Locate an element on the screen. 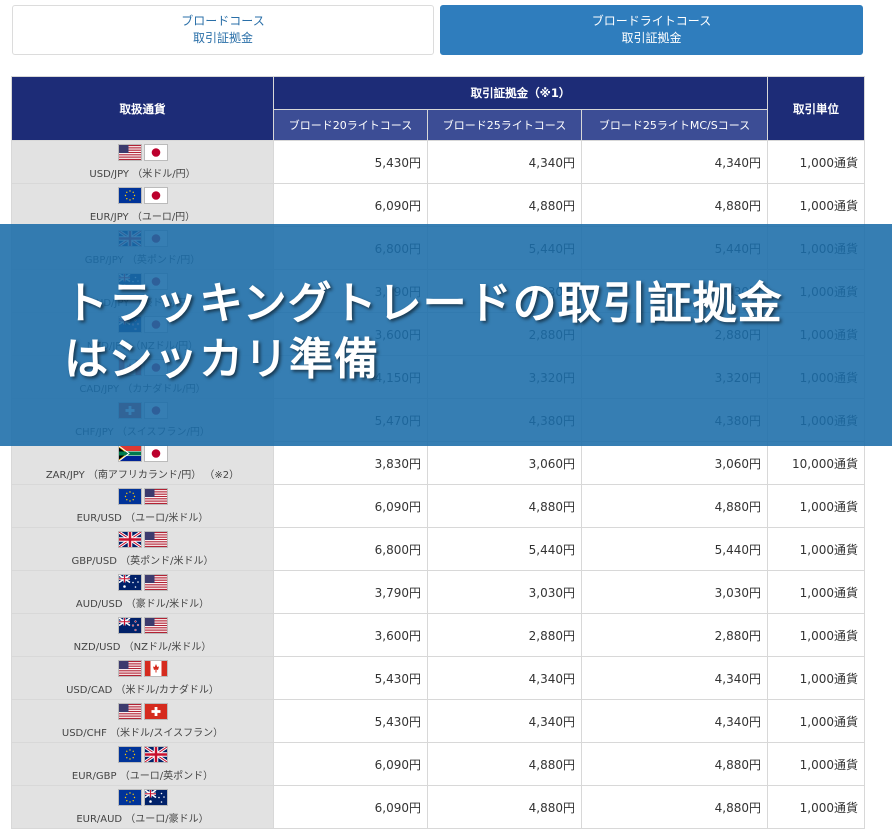 Image resolution: width=896 pixels, height=838 pixels. header-currency-pair: 取扱通貨 is located at coordinates (142, 108).